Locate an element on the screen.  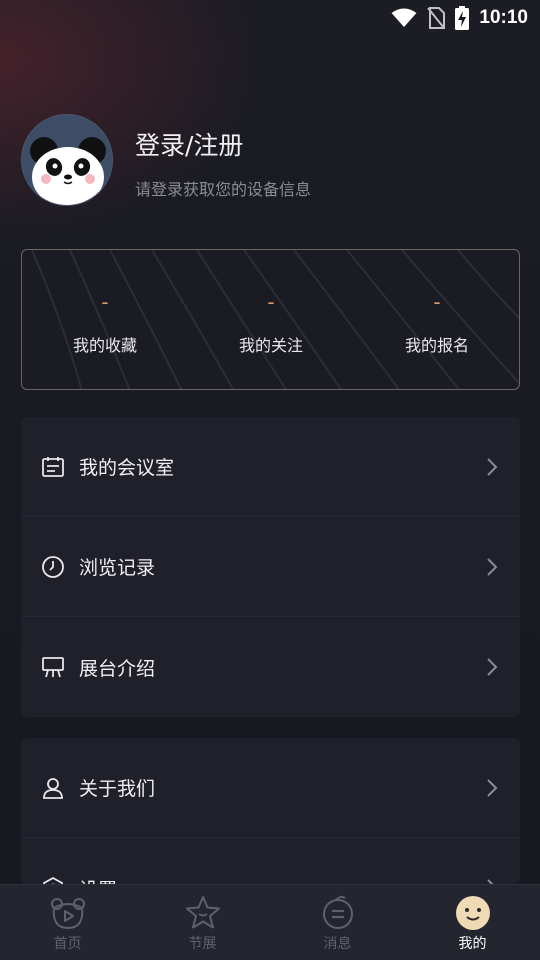
battery-charging-icon is located at coordinates (462, 18).